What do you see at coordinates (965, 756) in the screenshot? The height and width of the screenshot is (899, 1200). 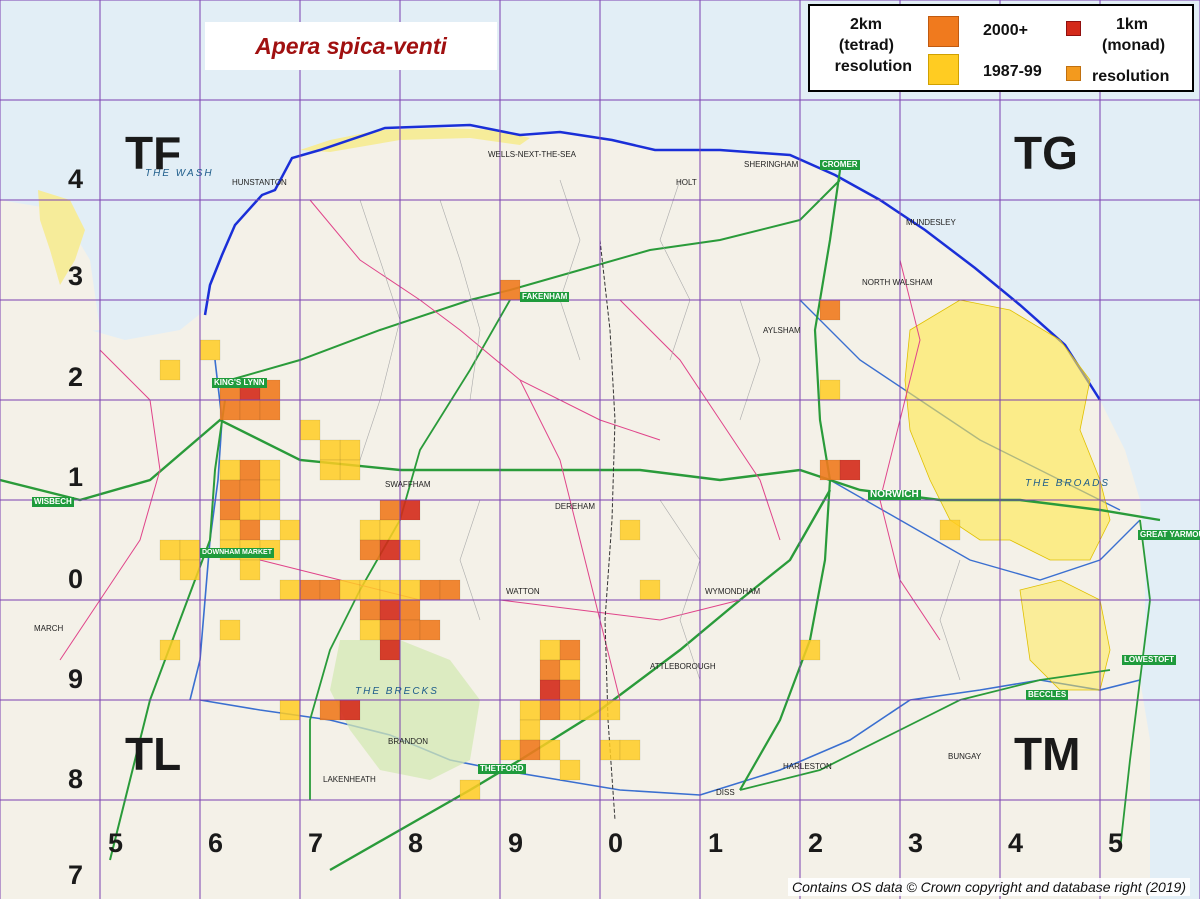 I see `place-bungay: BUNGAY` at bounding box center [965, 756].